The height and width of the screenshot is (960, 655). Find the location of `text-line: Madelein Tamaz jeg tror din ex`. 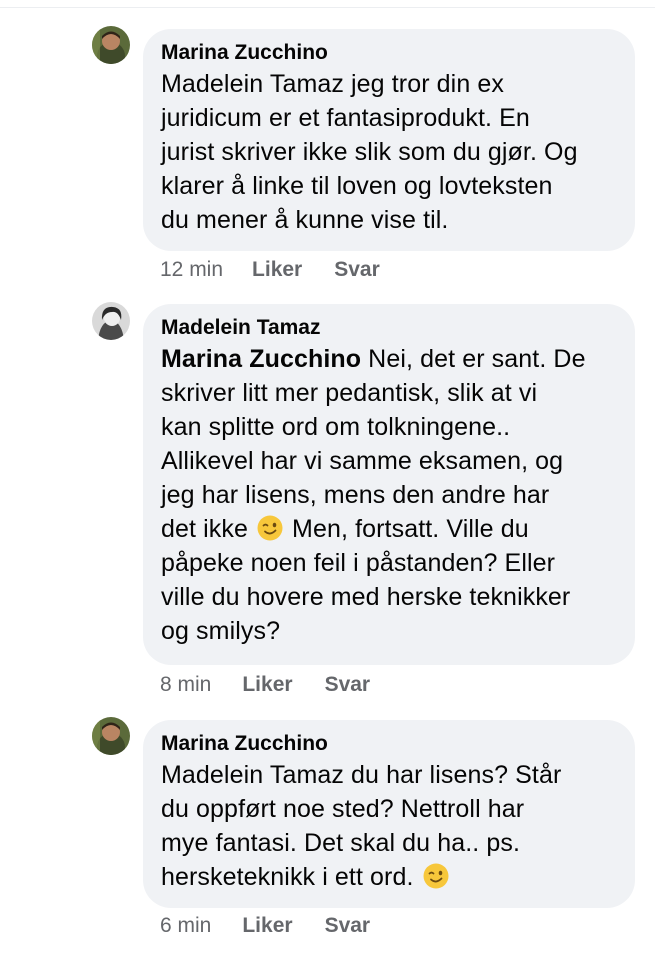

text-line: Madelein Tamaz jeg tror din ex is located at coordinates (332, 84).